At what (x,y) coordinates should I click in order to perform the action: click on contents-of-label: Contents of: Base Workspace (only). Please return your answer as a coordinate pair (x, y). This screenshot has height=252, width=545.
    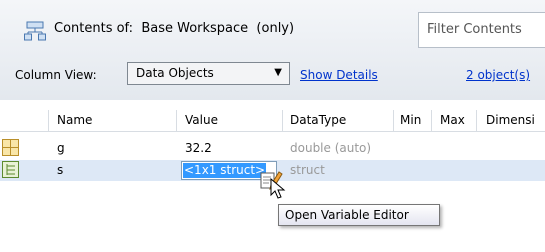
    Looking at the image, I should click on (174, 28).